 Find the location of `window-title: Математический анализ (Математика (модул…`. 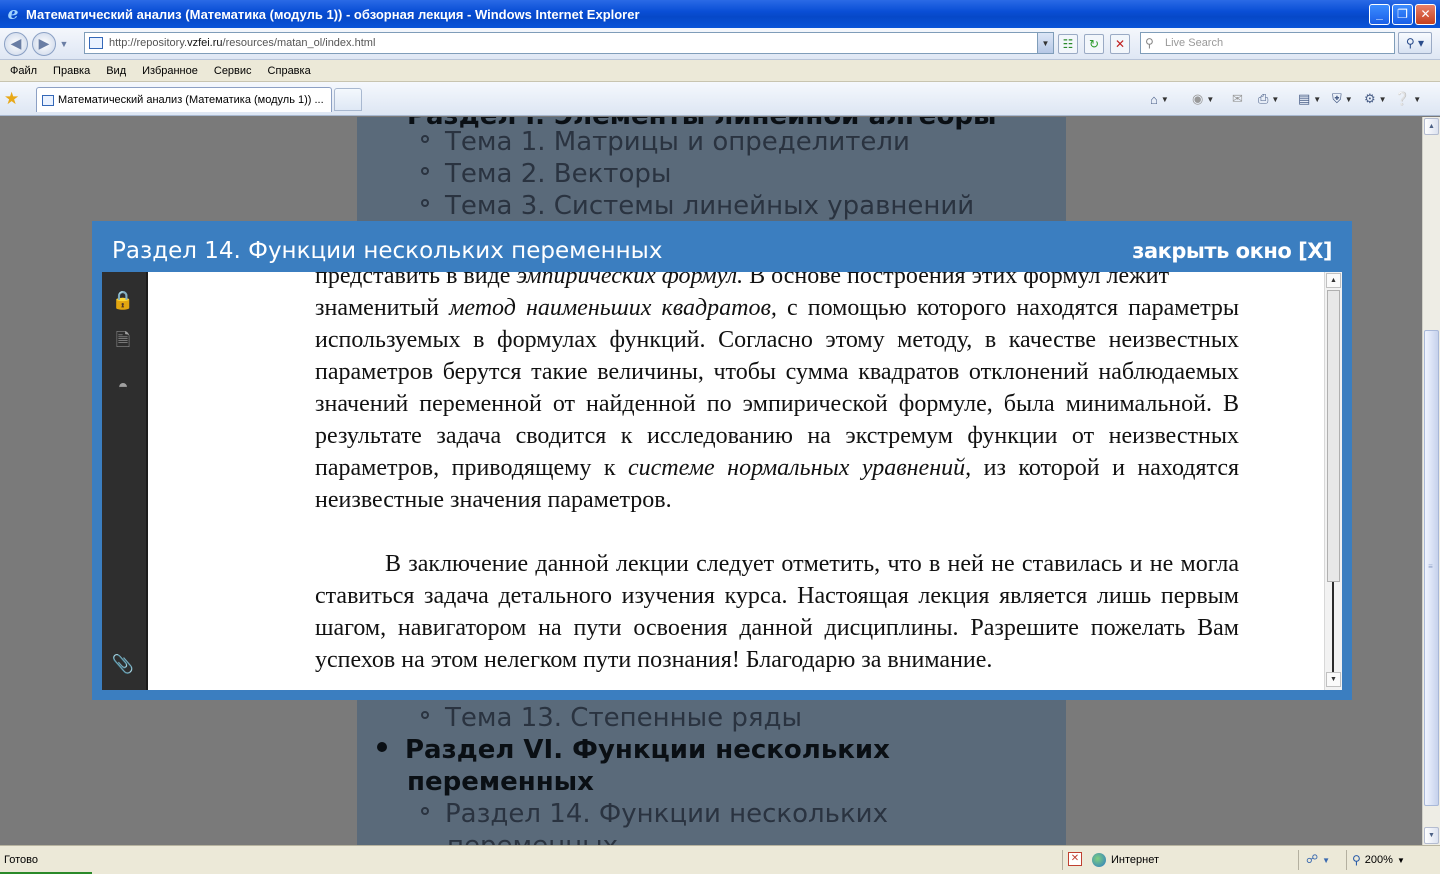

window-title: Математический анализ (Математика (модул… is located at coordinates (333, 14).